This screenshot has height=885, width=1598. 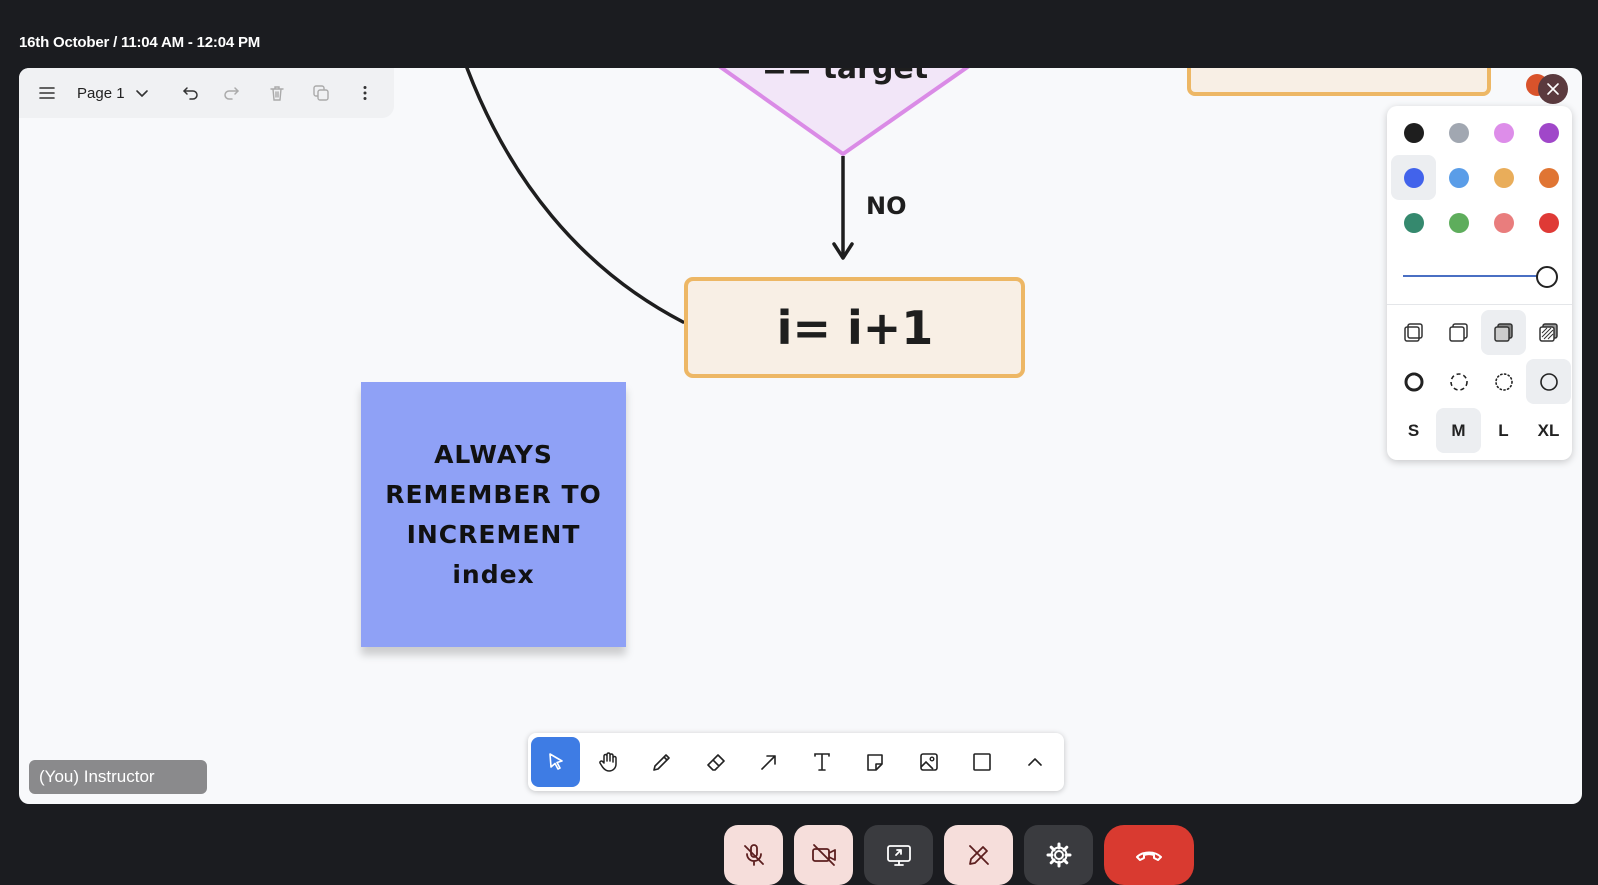 I want to click on dash-dotted-button, so click(x=1503, y=381).